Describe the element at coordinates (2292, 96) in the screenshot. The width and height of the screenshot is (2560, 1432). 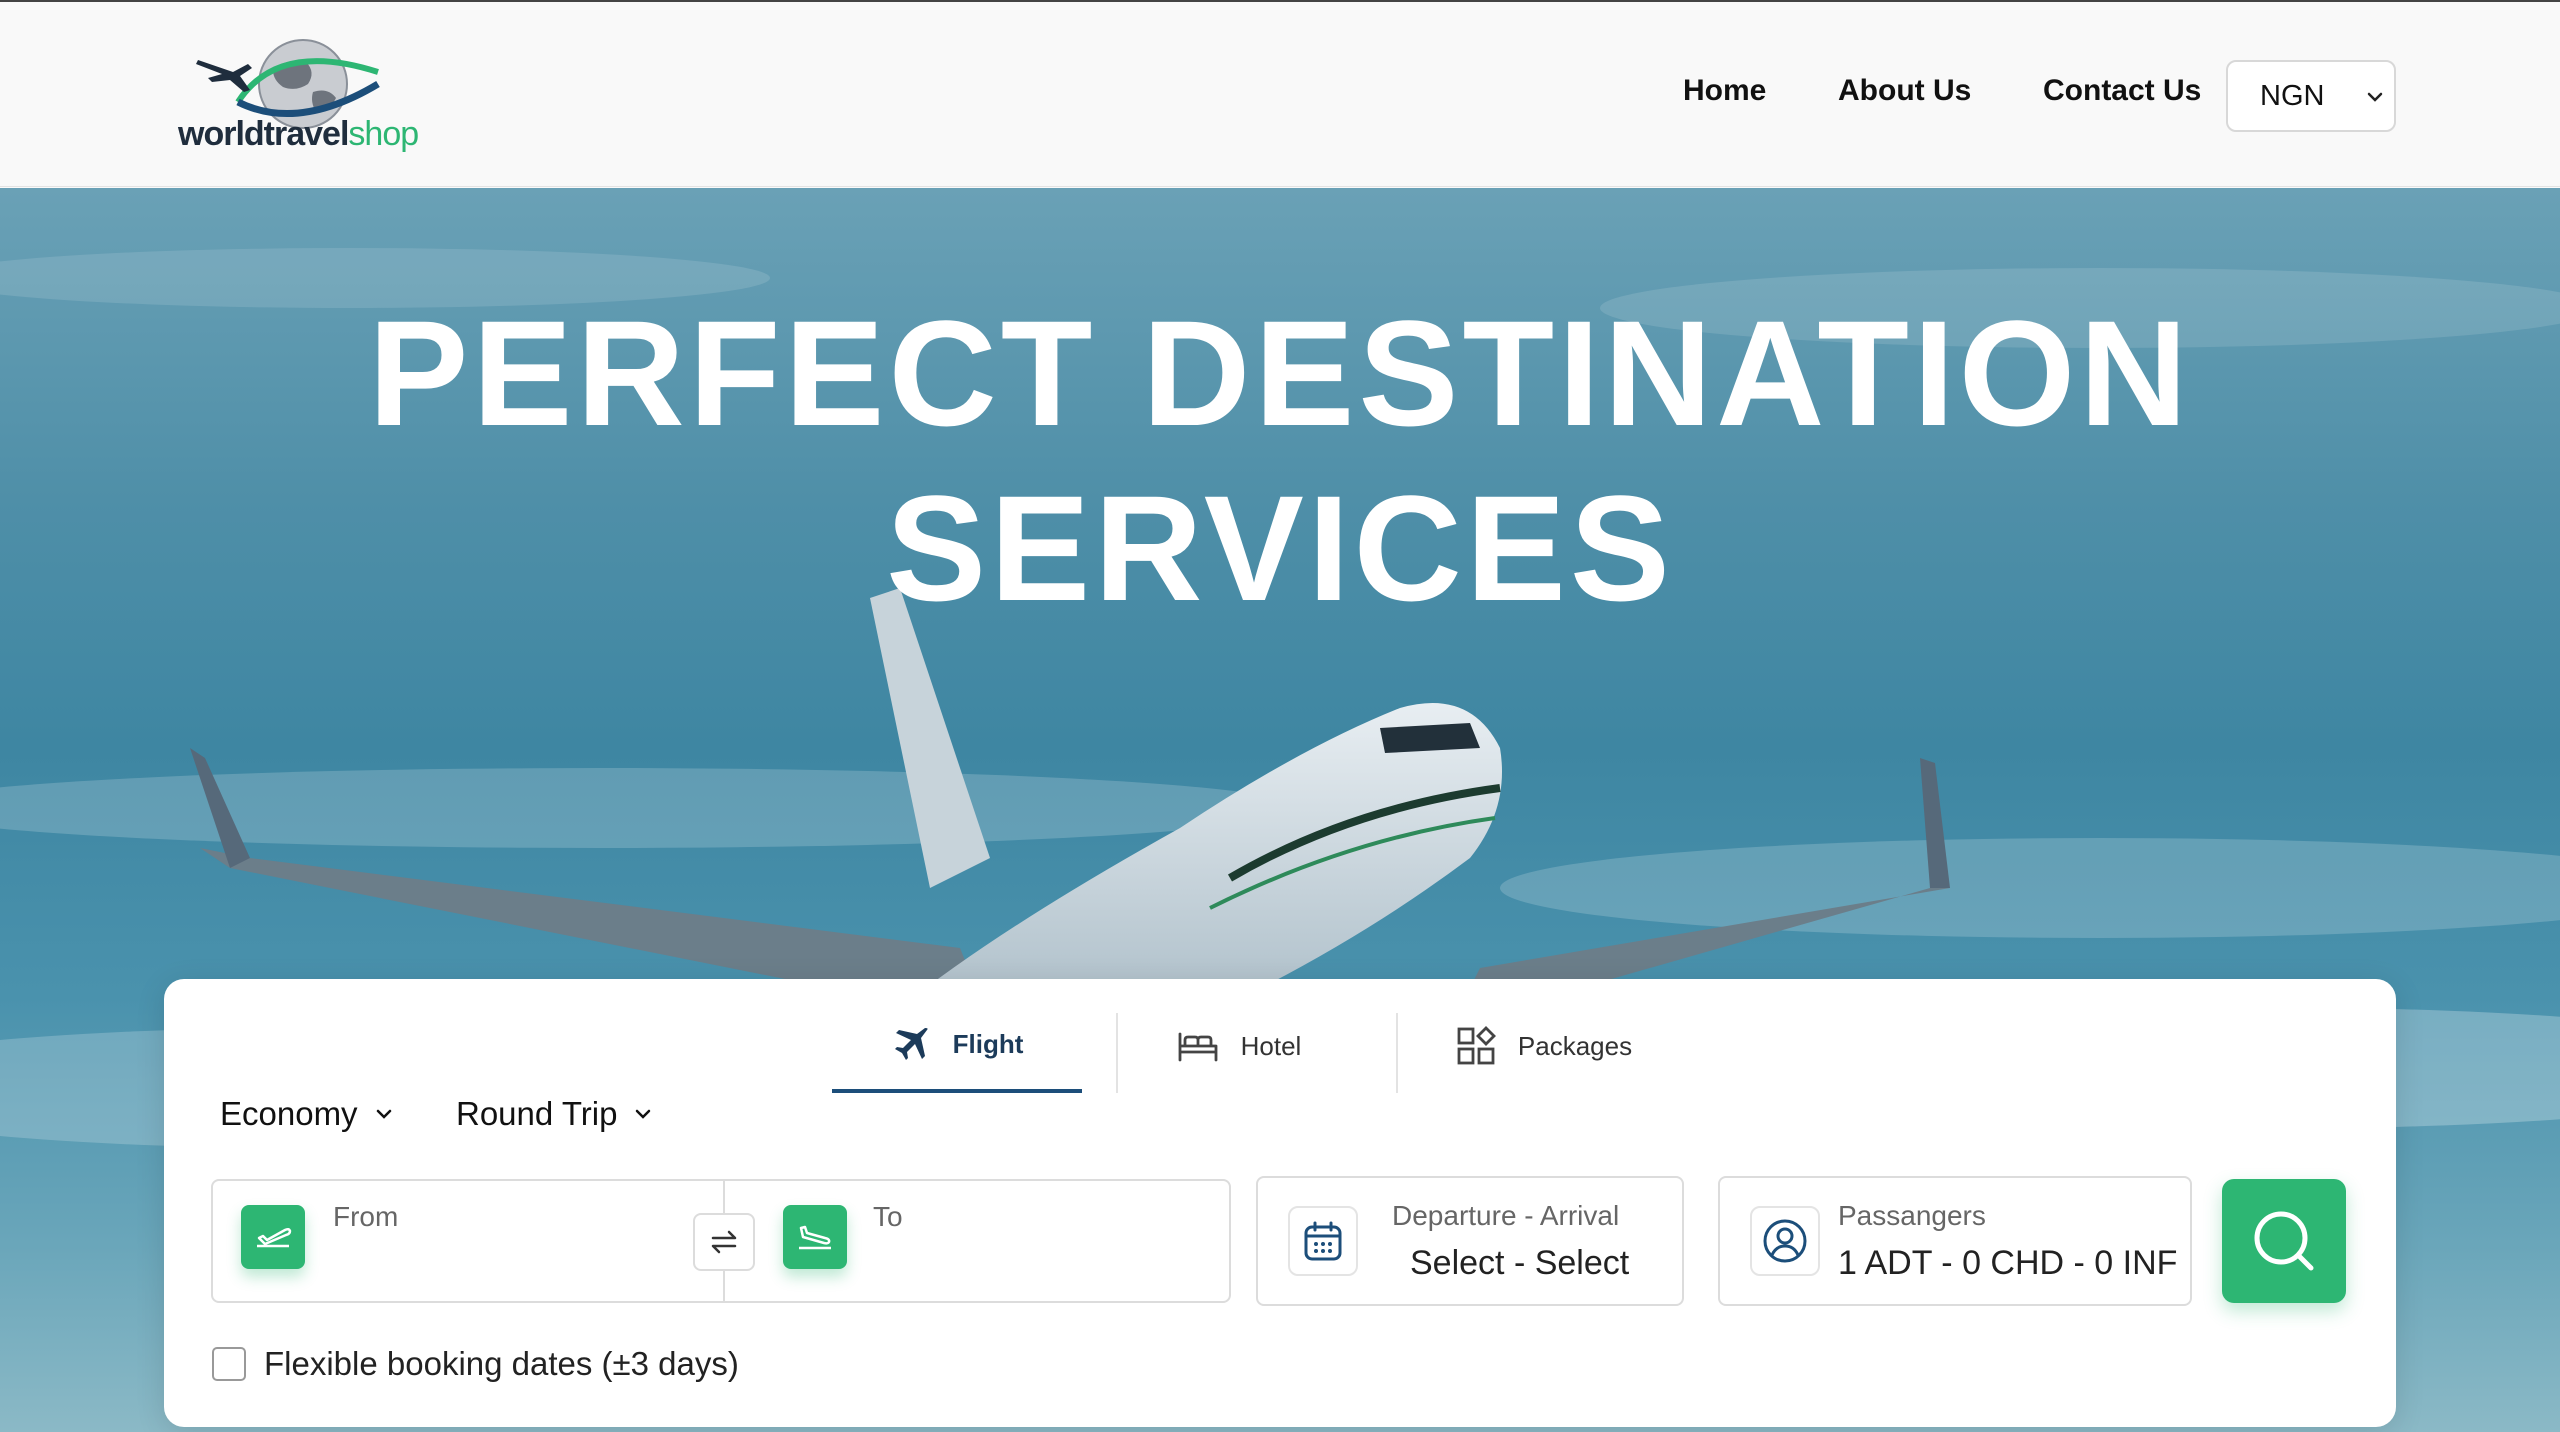
I see `currency-value: NGN` at that location.